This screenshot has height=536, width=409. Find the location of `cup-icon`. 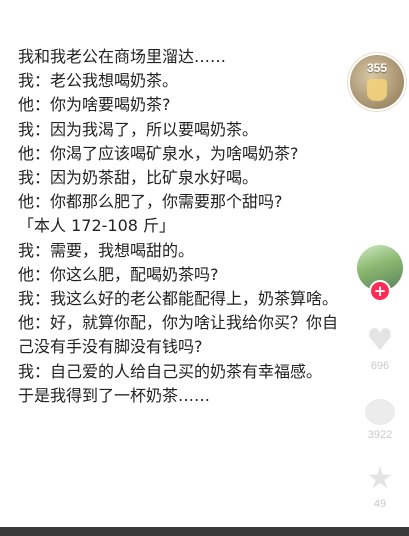

cup-icon is located at coordinates (377, 90).